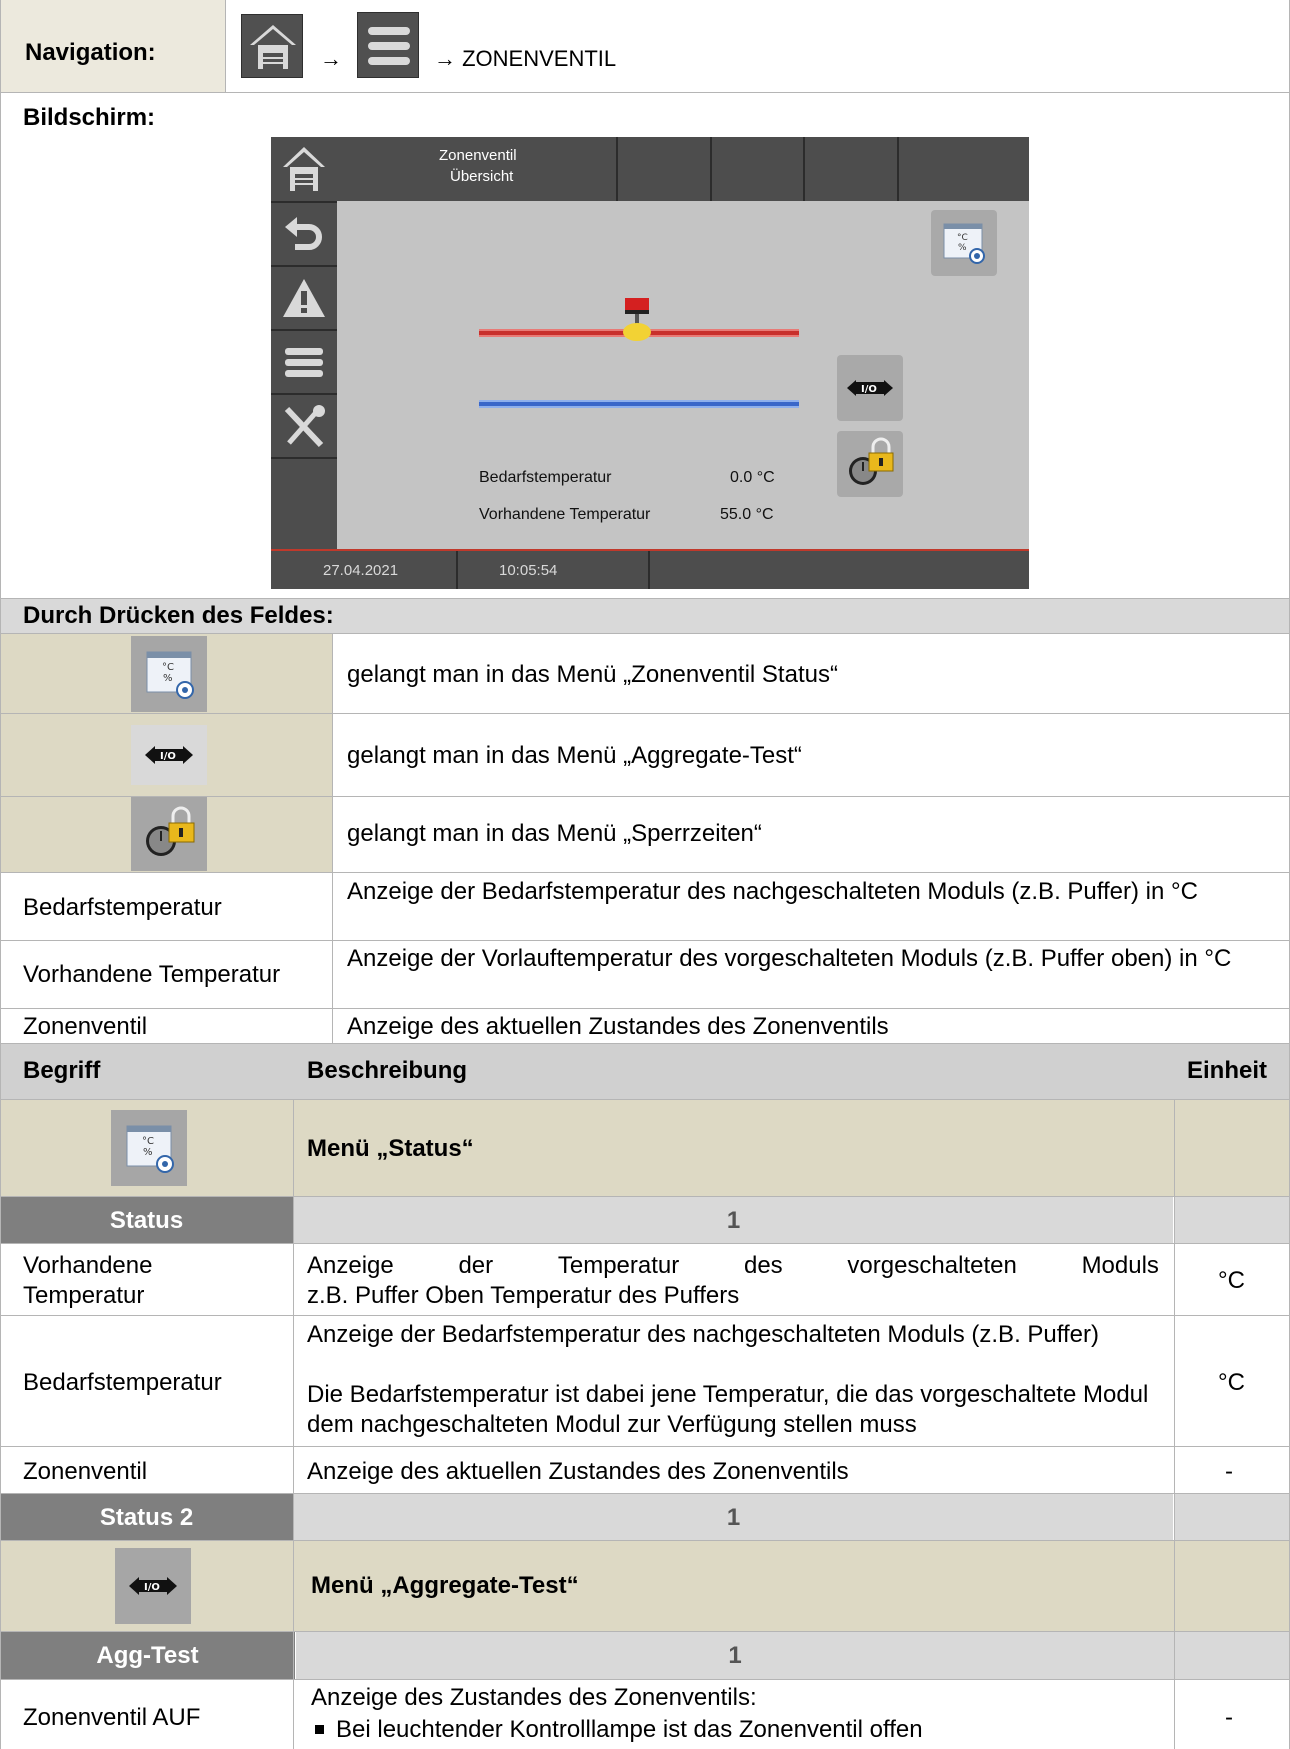 The height and width of the screenshot is (1749, 1290). I want to click on screen-lock-button, so click(870, 464).